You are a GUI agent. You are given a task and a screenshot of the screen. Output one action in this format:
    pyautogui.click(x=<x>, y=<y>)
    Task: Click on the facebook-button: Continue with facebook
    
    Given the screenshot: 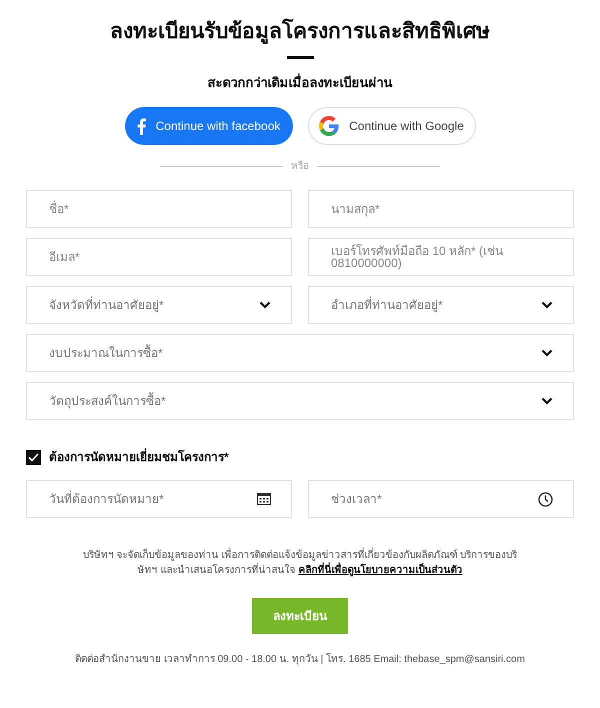 What is the action you would take?
    pyautogui.click(x=208, y=126)
    